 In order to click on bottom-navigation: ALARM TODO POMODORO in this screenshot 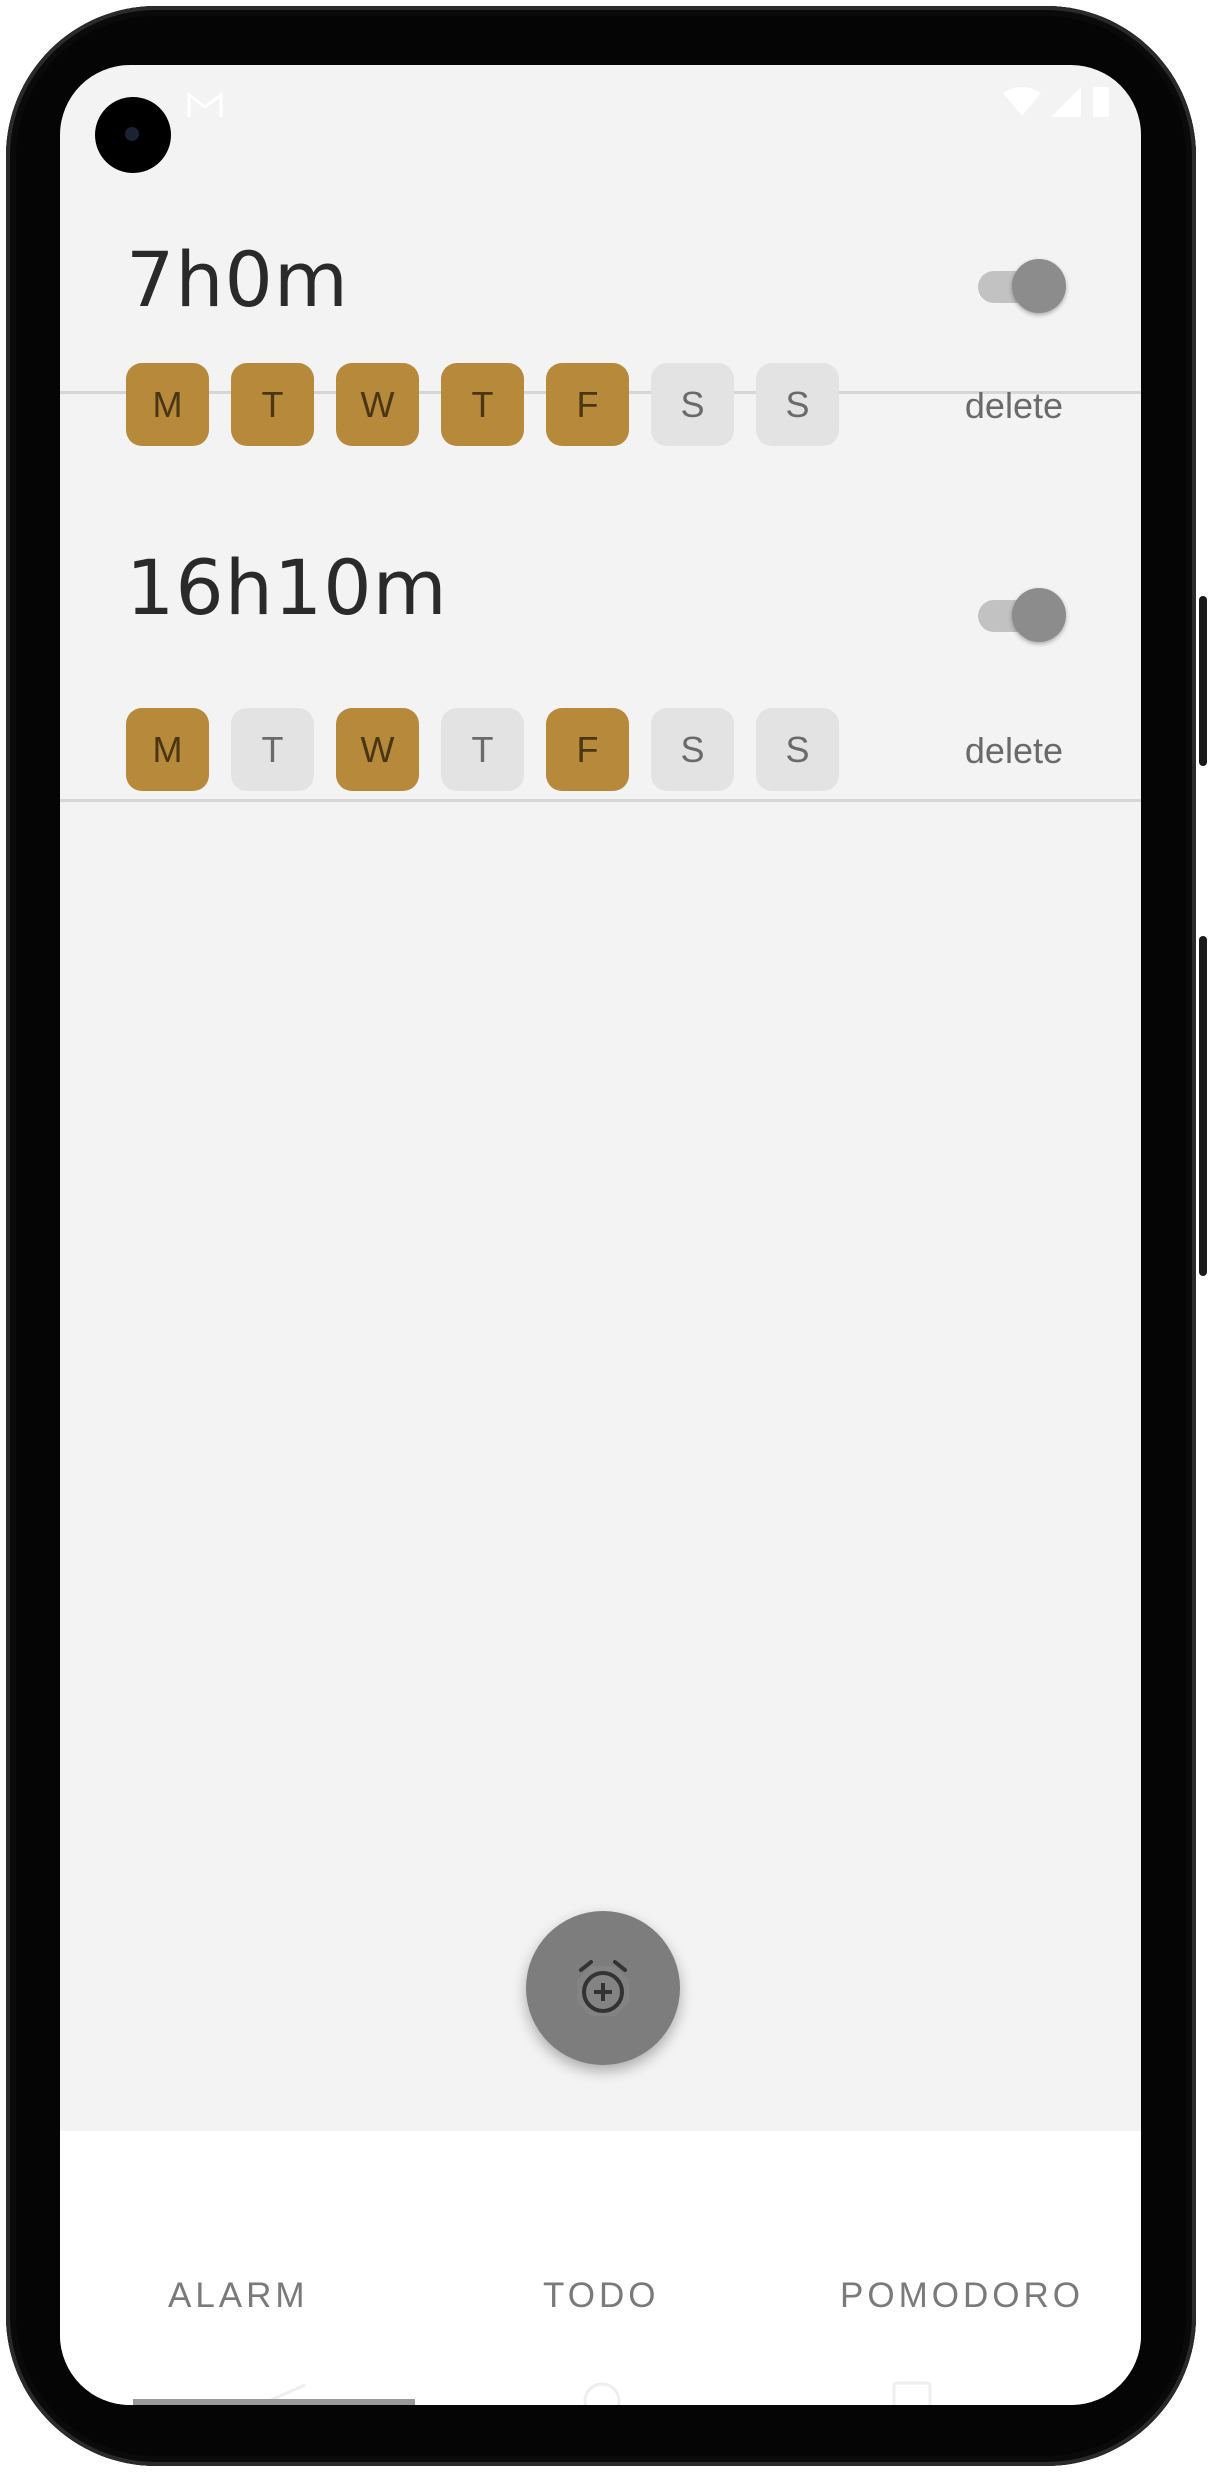, I will do `click(600, 2268)`.